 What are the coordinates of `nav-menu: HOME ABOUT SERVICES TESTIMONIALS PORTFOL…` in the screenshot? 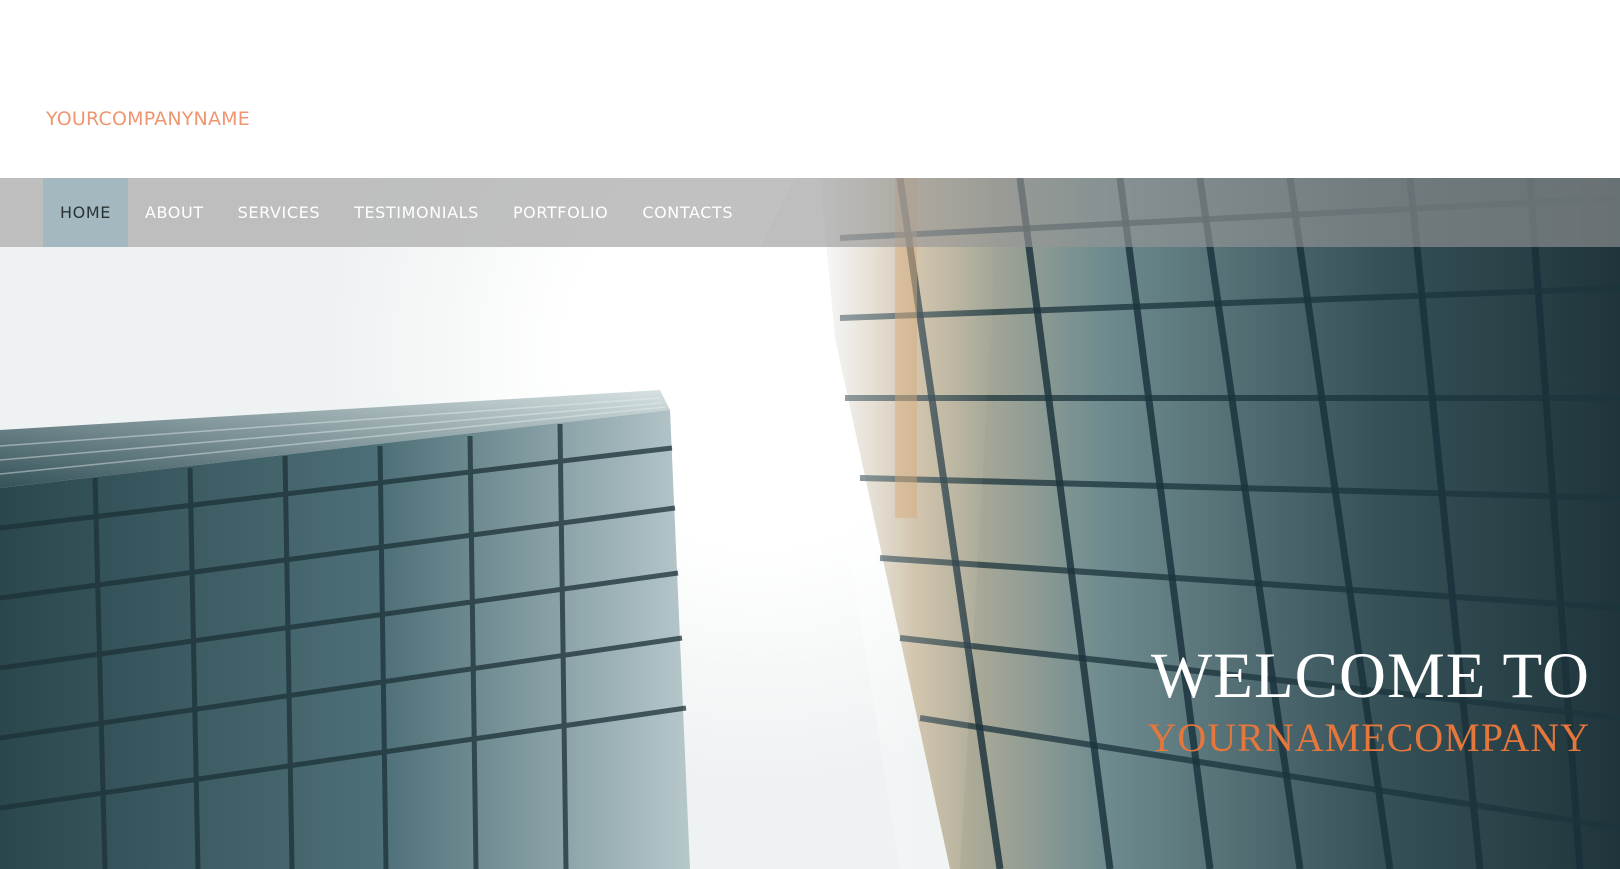 It's located at (396, 212).